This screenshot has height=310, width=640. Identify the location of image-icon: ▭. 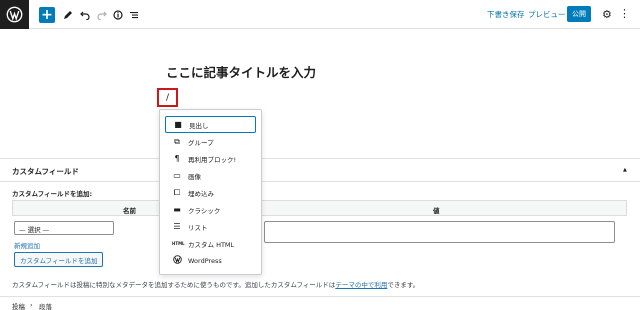
(177, 175).